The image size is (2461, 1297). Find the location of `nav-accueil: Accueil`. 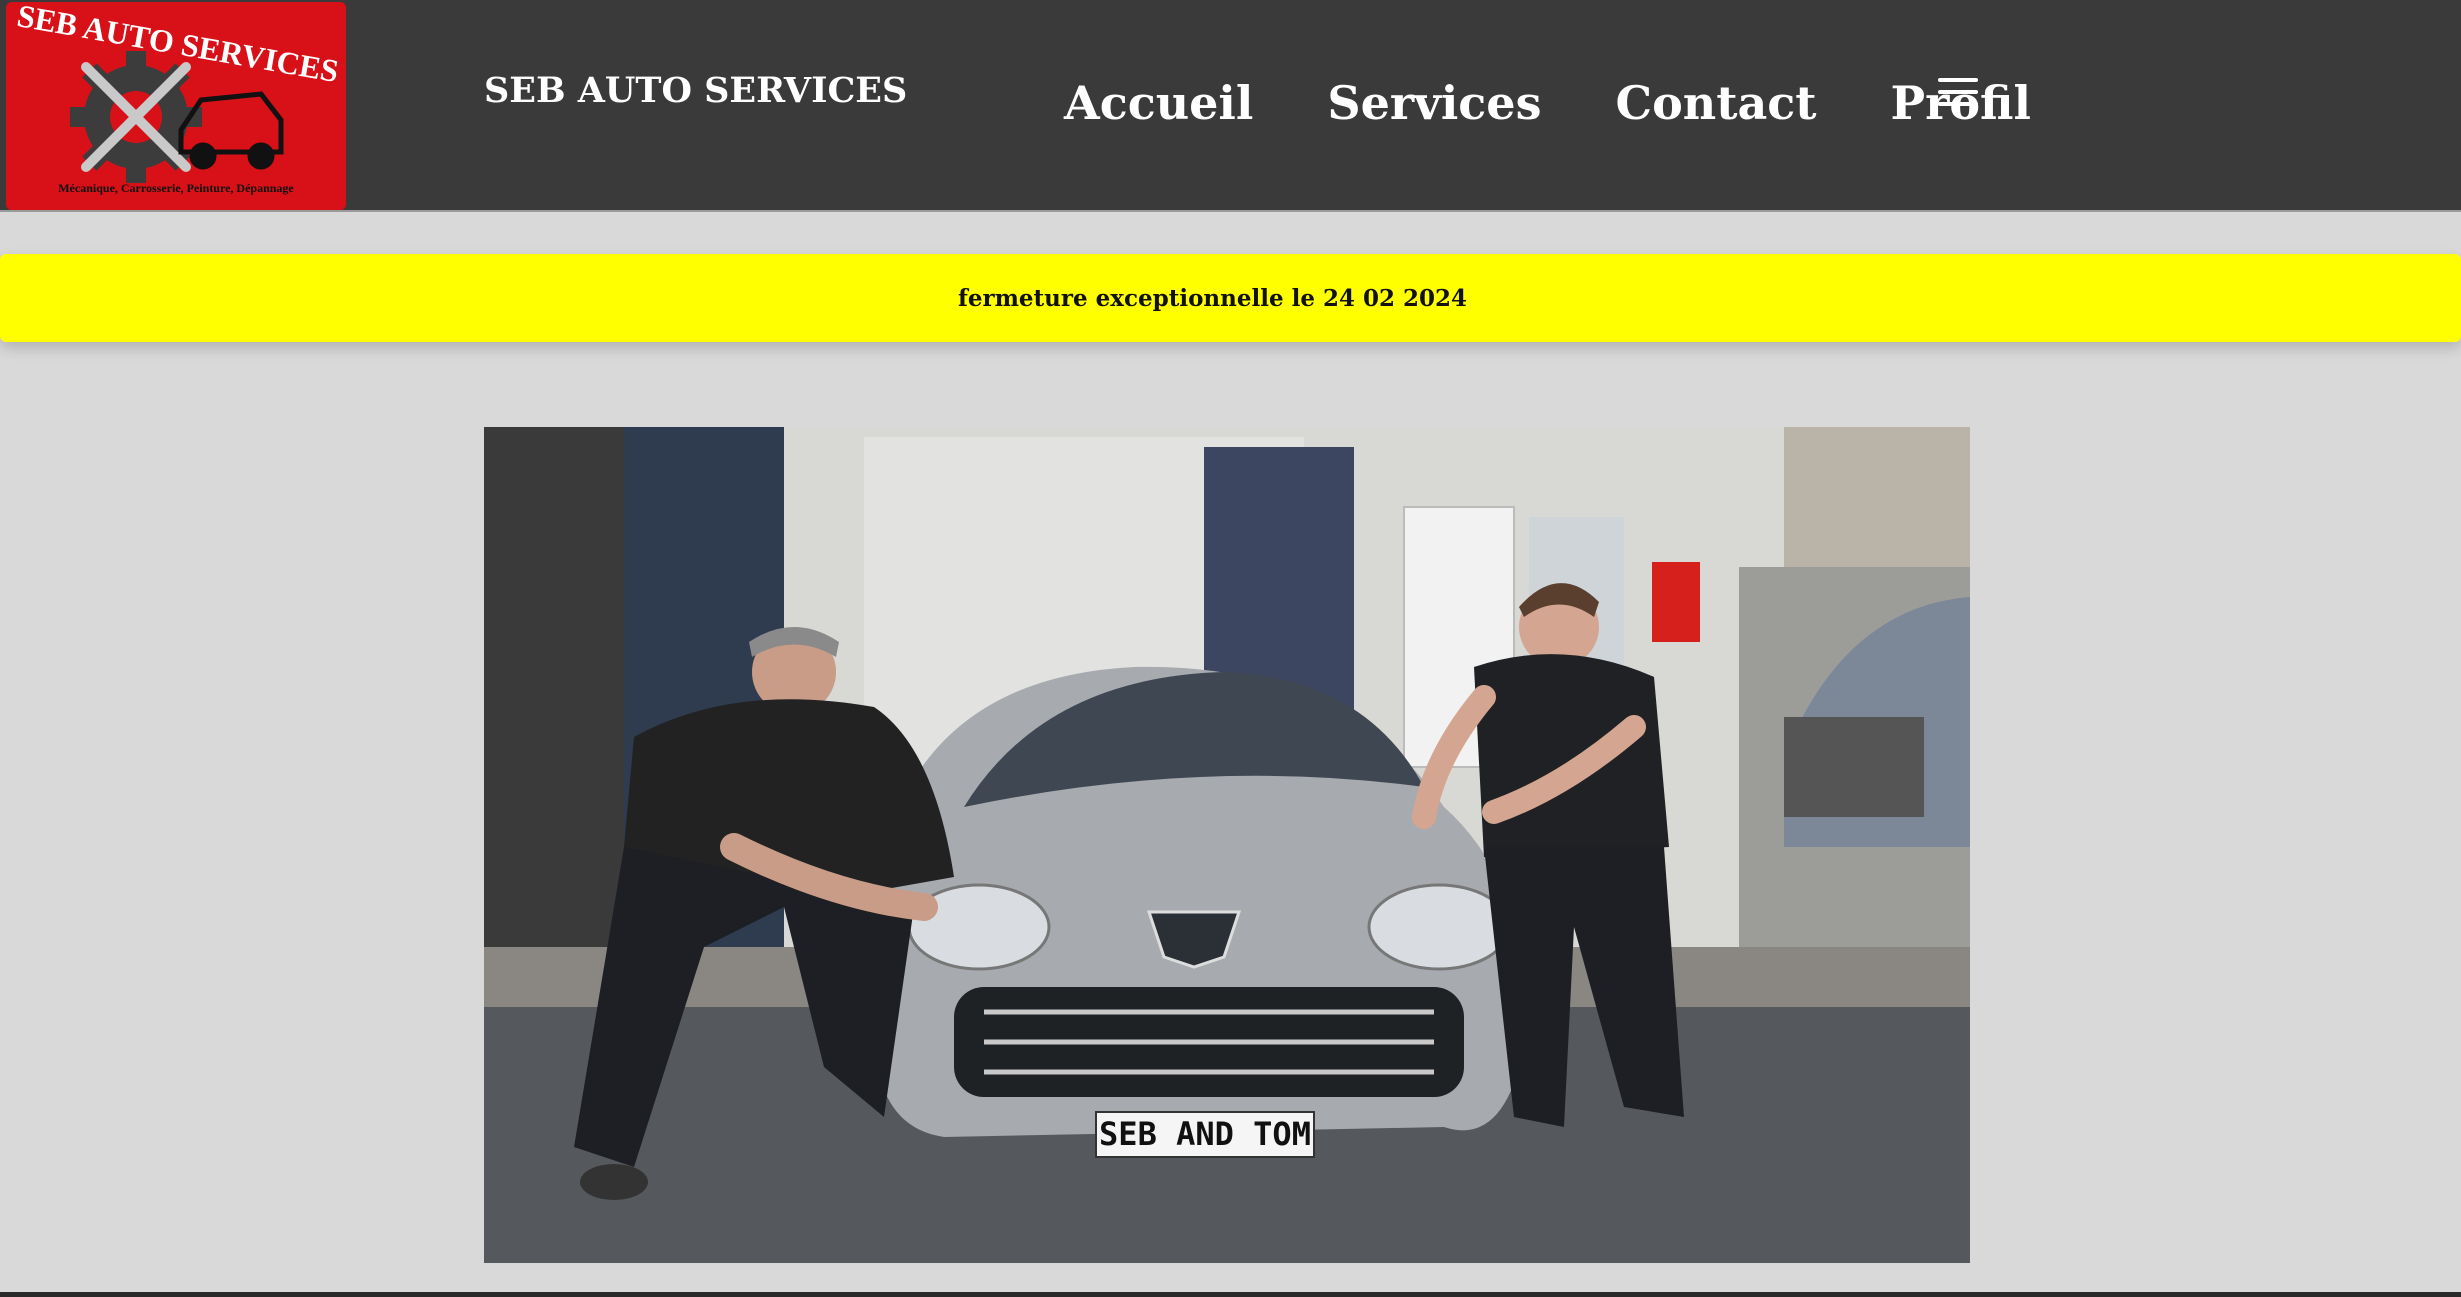

nav-accueil: Accueil is located at coordinates (1158, 103).